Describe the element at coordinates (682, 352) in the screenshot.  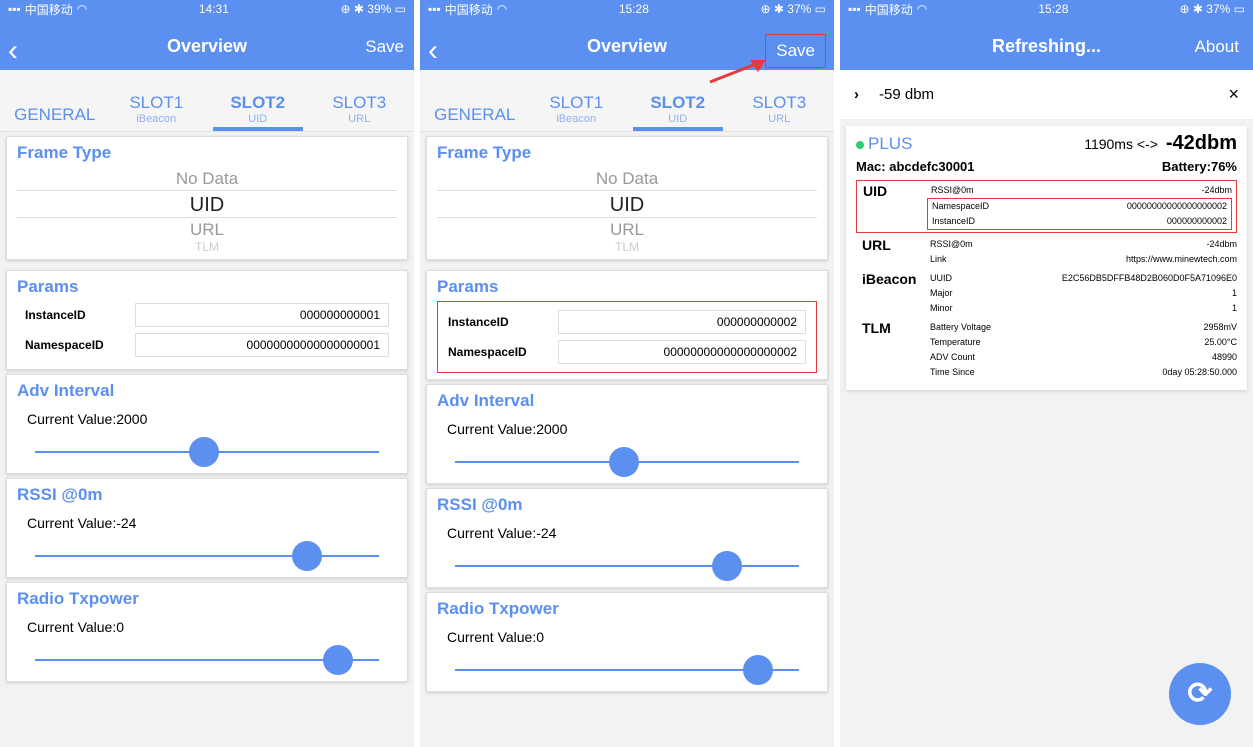
I see `namespace-id-field: 00000000000000000002` at that location.